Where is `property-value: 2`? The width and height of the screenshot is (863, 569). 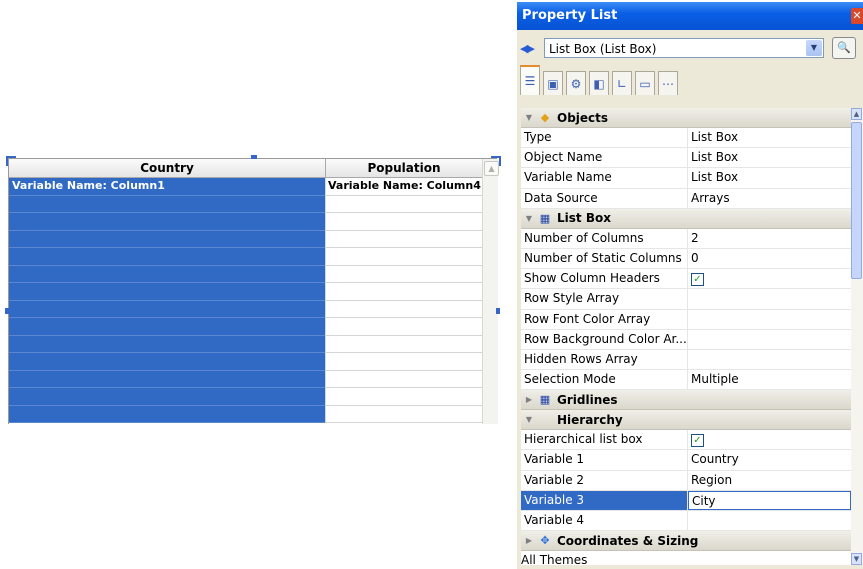 property-value: 2 is located at coordinates (769, 238).